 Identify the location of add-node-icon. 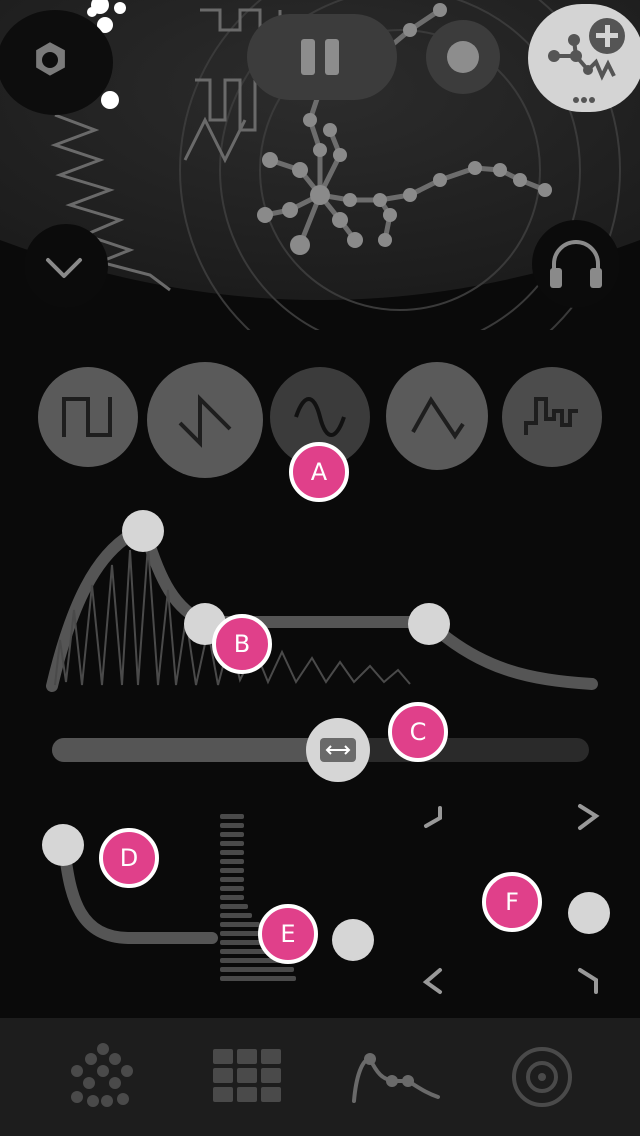
(586, 60).